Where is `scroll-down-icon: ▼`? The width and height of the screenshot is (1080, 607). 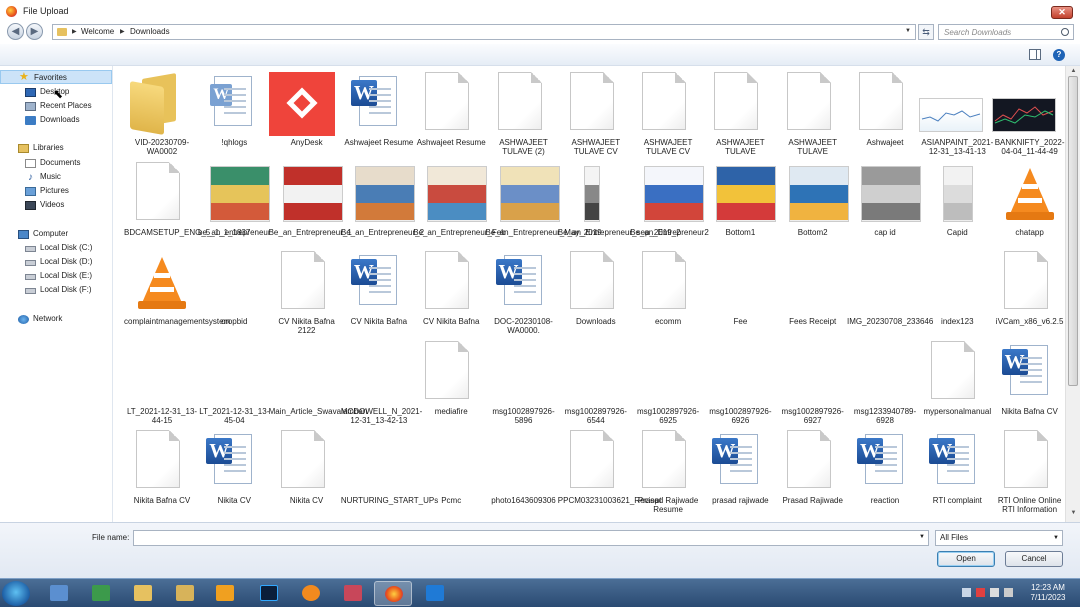
scroll-down-icon: ▼ is located at coordinates (1073, 515).